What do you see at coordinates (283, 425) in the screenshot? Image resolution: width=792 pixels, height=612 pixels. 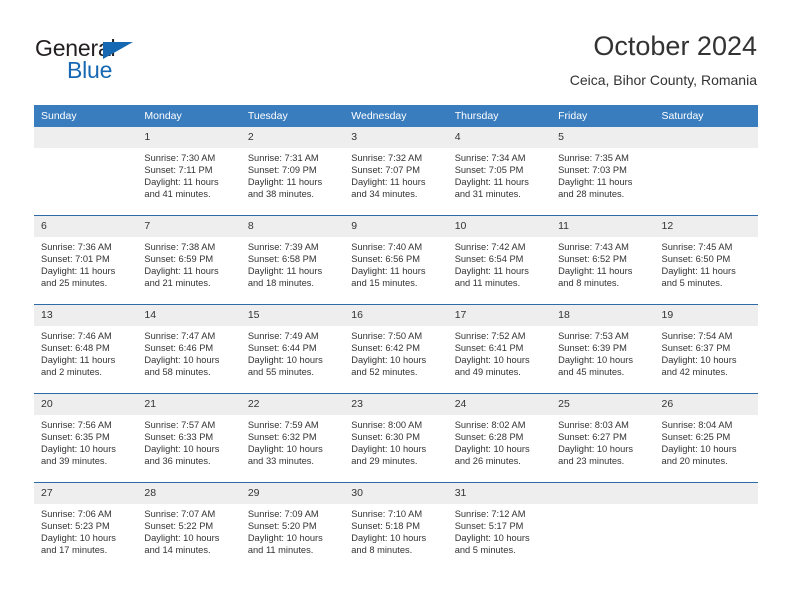 I see `sunrise-text: Sunrise: 7:59 AM` at bounding box center [283, 425].